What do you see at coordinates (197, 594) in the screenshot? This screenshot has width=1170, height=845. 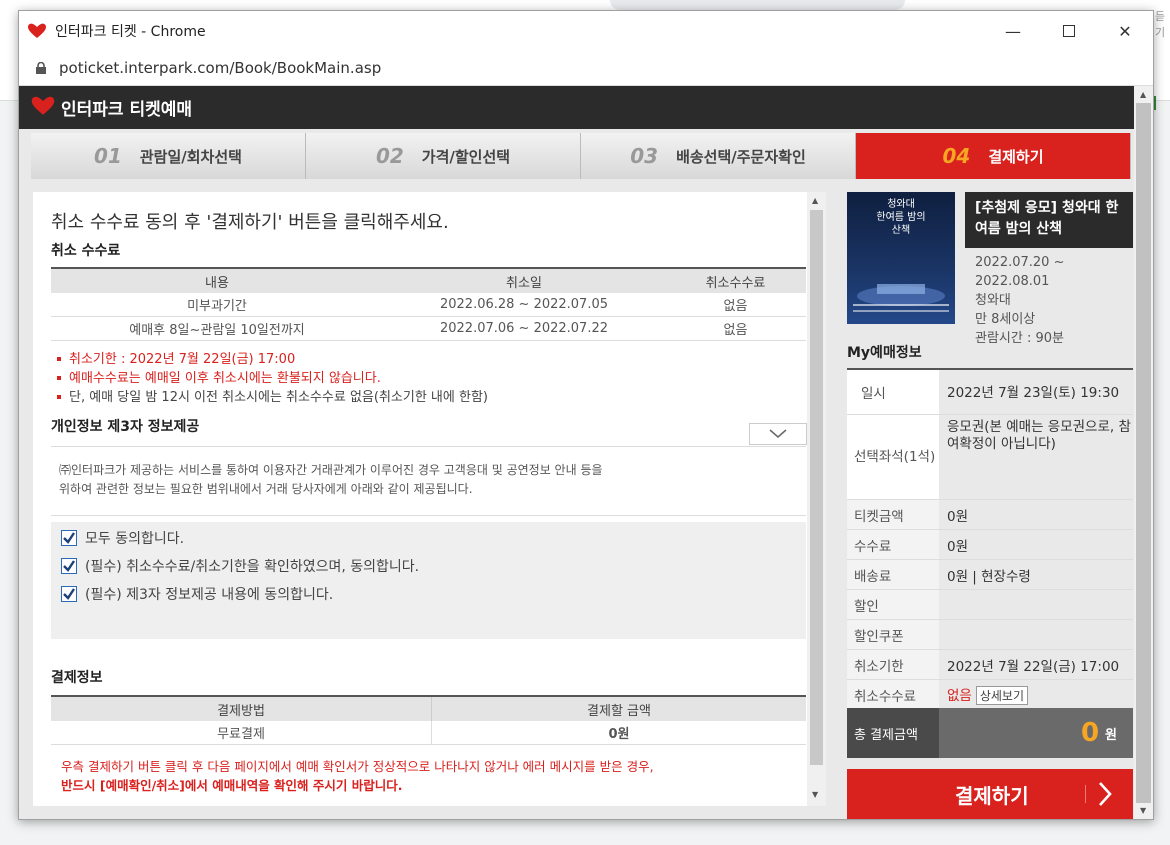 I see `agree-third-party-checkbox: (필수) 제3자 정보제공 내용에 동의합니다.` at bounding box center [197, 594].